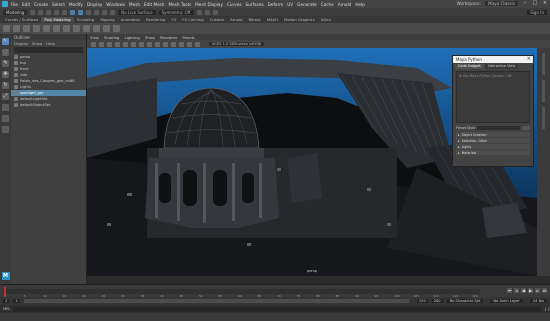  I want to click on render-settings-icon, so click(215, 12).